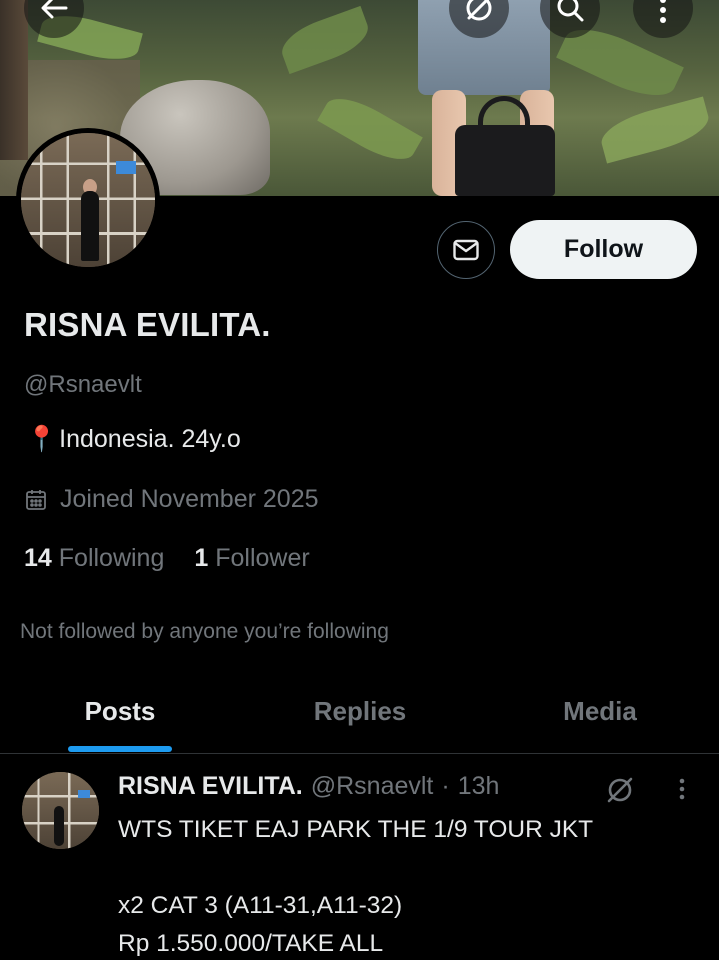 The image size is (719, 960). Describe the element at coordinates (308, 786) in the screenshot. I see `post-header: RISNA EVILITA. @Rsnaevlt · 13h` at that location.